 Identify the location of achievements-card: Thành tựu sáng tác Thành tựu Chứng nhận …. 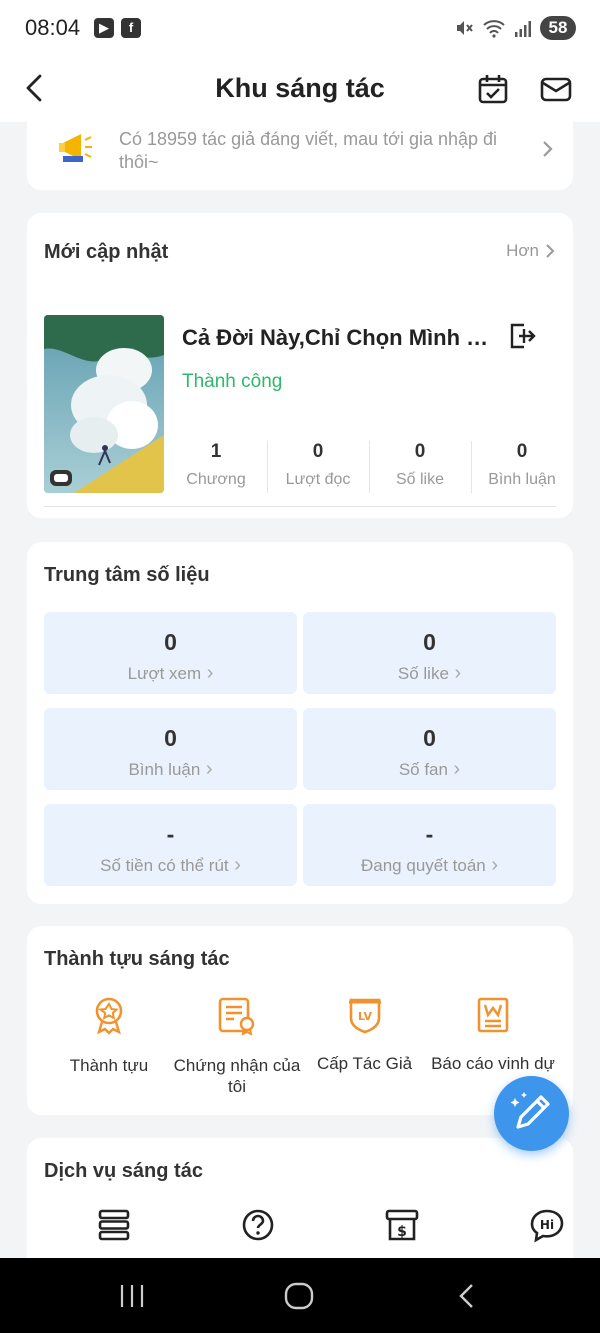
(300, 1020).